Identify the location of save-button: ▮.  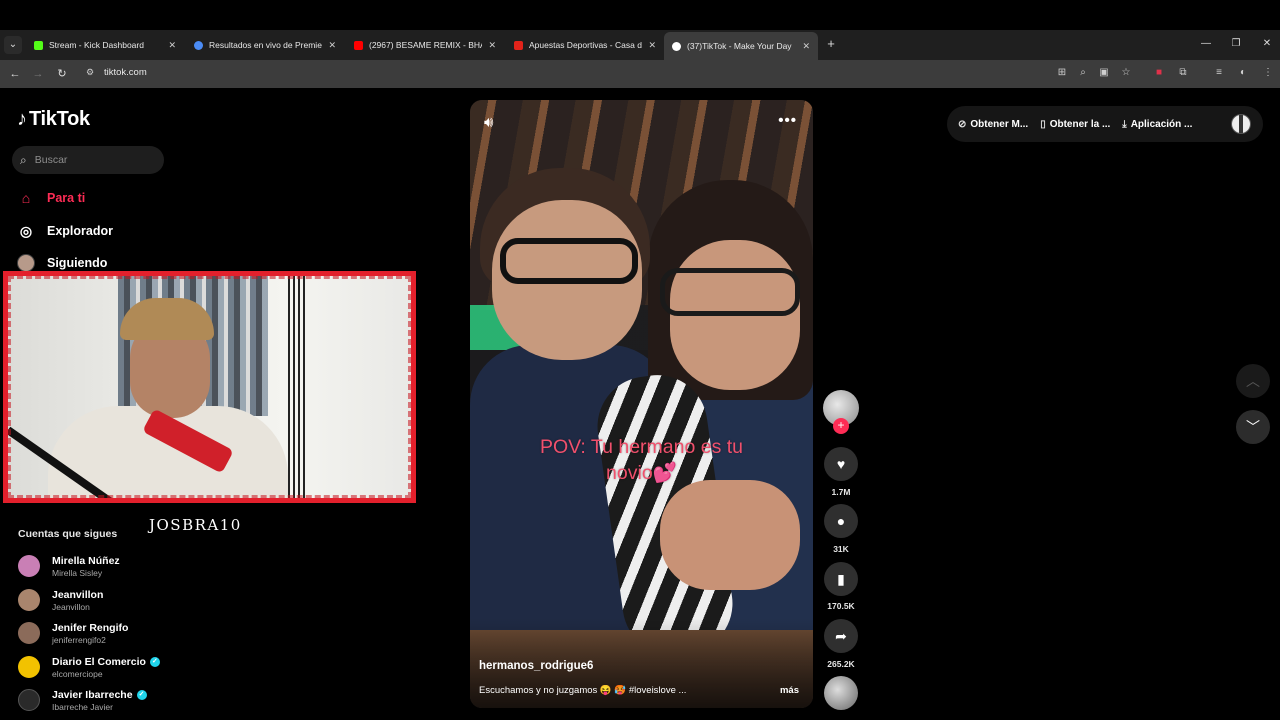
(841, 579).